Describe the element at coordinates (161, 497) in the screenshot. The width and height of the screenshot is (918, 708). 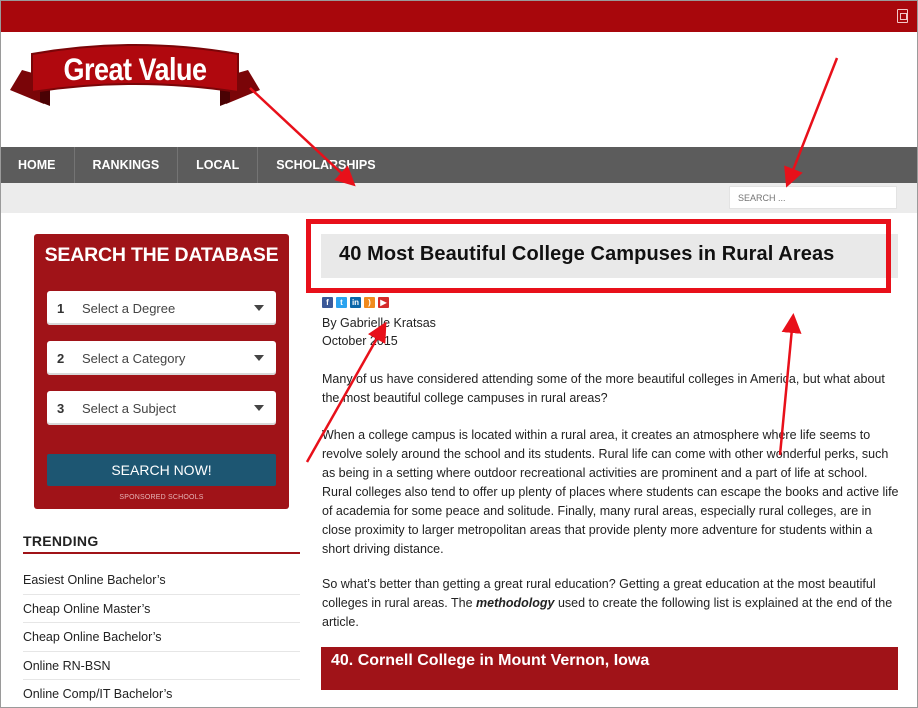
I see `sponsored-schools-label: SPONSORED SCHOOLS` at that location.